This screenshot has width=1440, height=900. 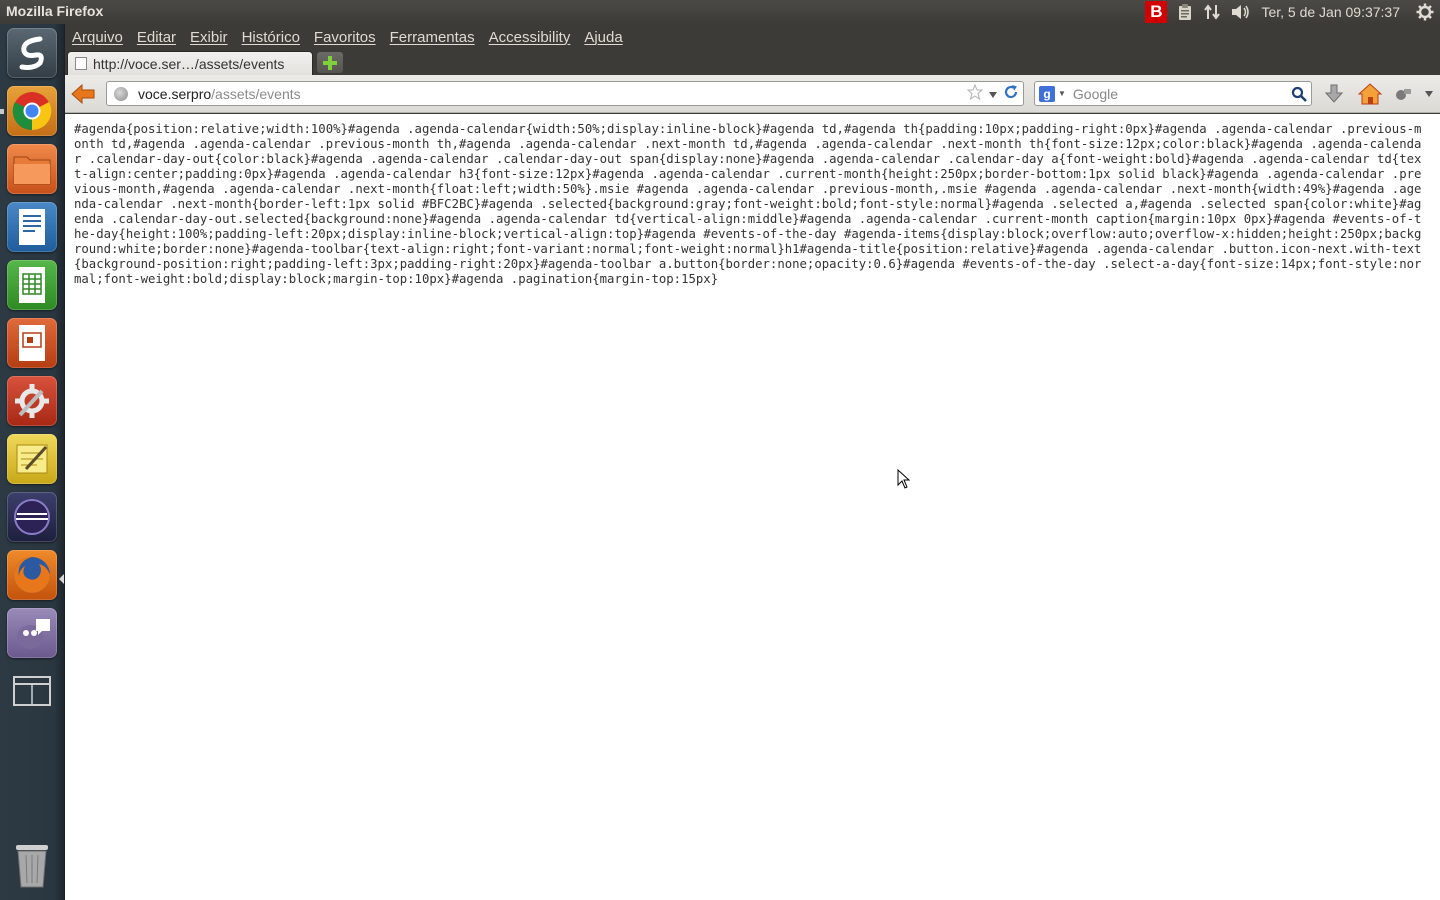 I want to click on tab-events: http://voce.ser…/assets/events, so click(x=190, y=63).